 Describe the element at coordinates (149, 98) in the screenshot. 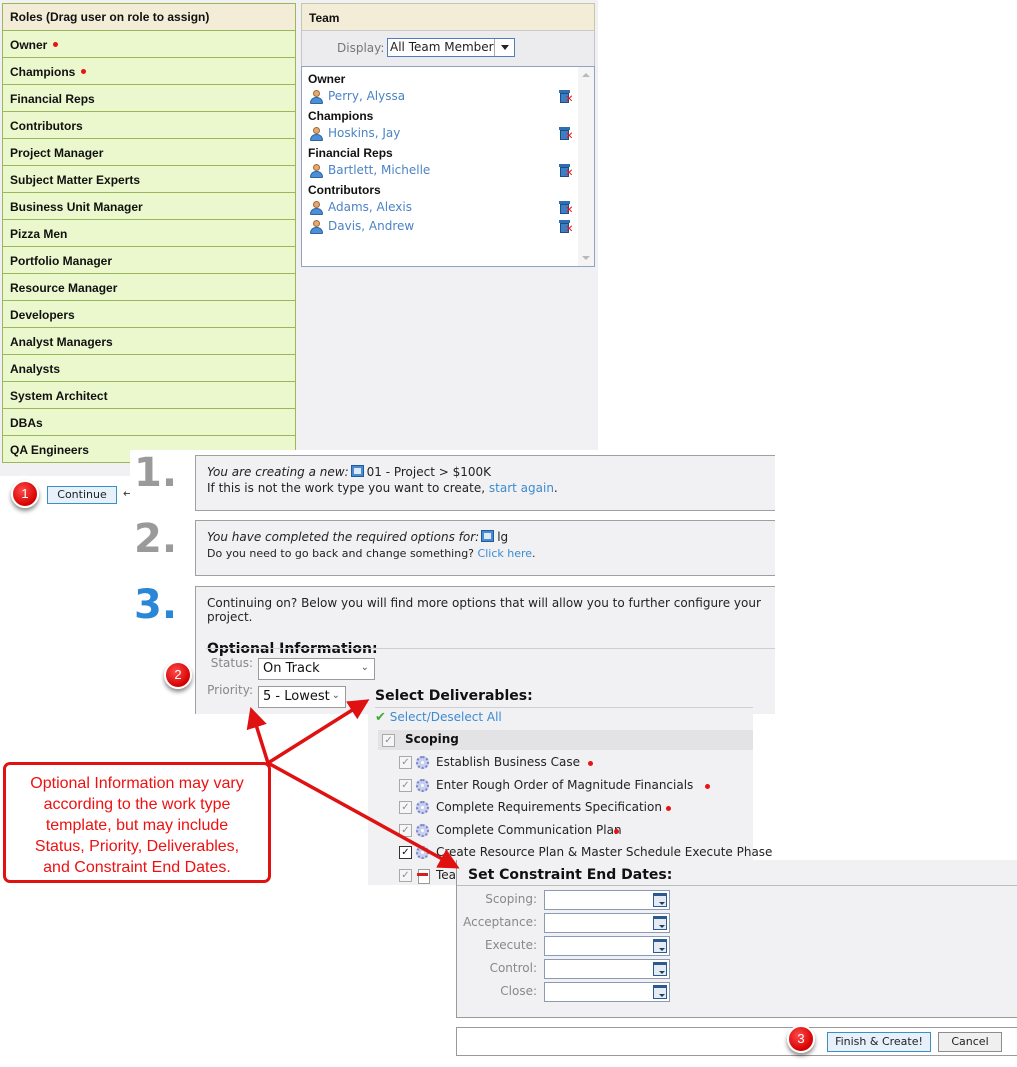

I see `role-item: Financial Reps` at that location.